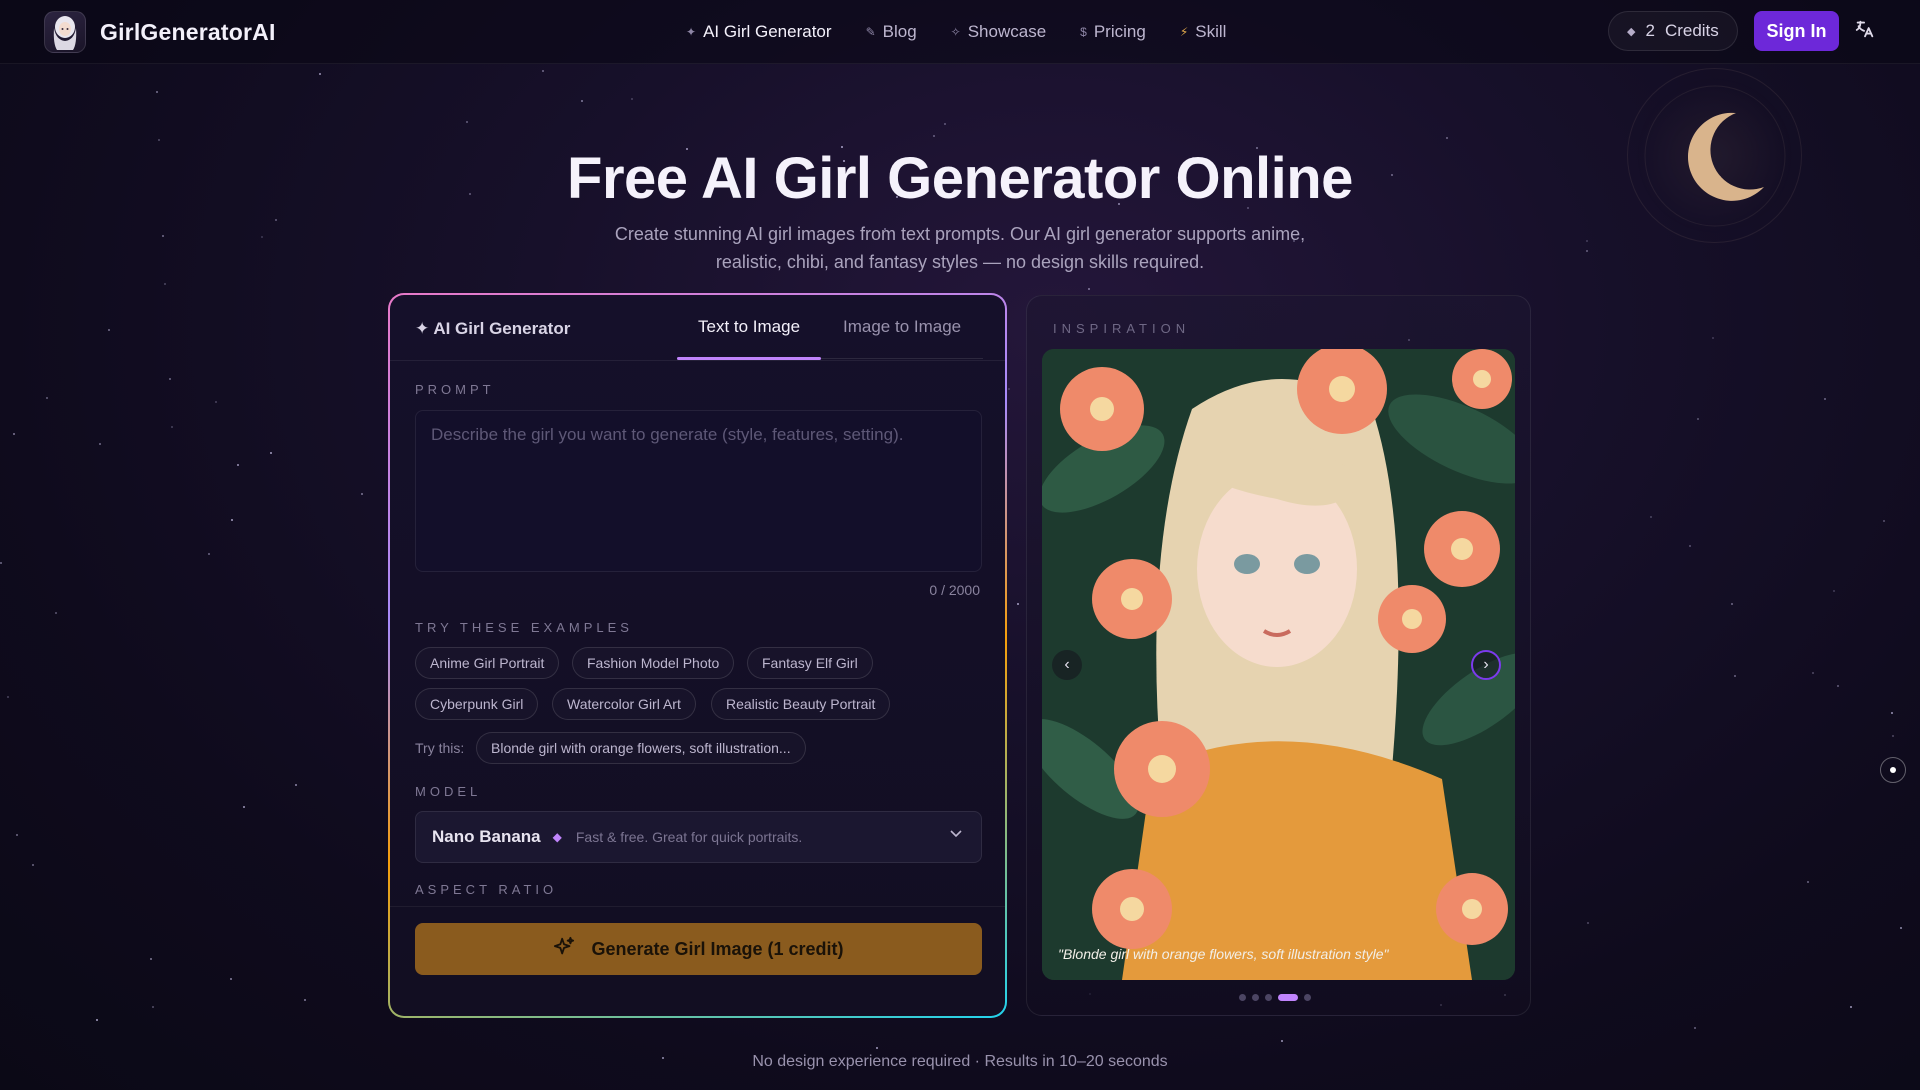  Describe the element at coordinates (749, 327) in the screenshot. I see `tab-text-to-image: Text to Image` at that location.